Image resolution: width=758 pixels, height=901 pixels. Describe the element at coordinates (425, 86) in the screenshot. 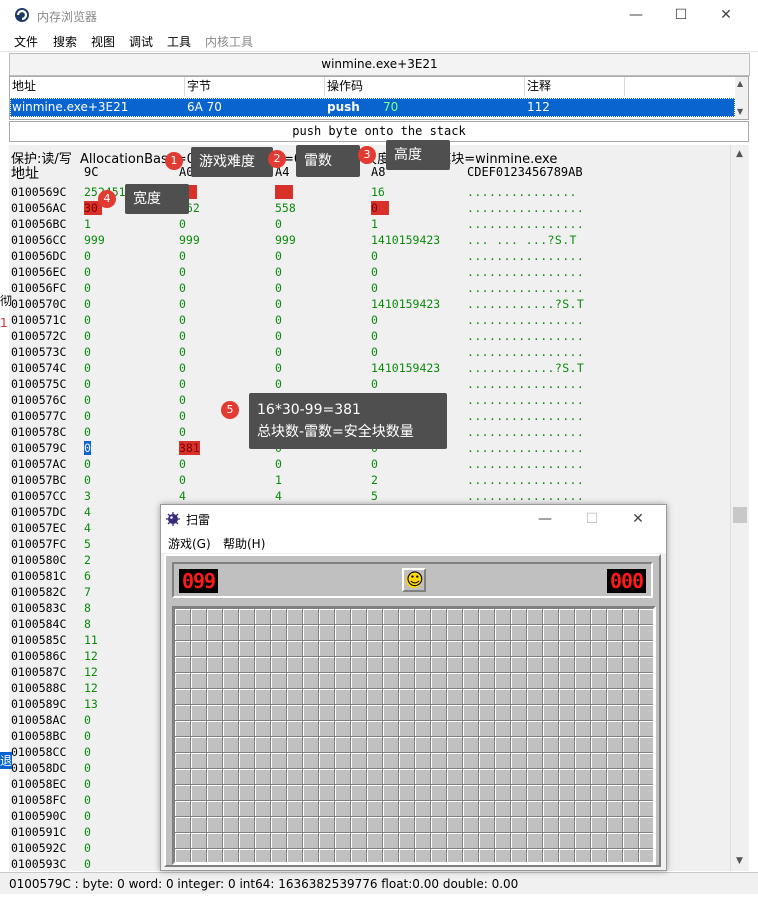

I see `header-opcode: 操作码` at that location.